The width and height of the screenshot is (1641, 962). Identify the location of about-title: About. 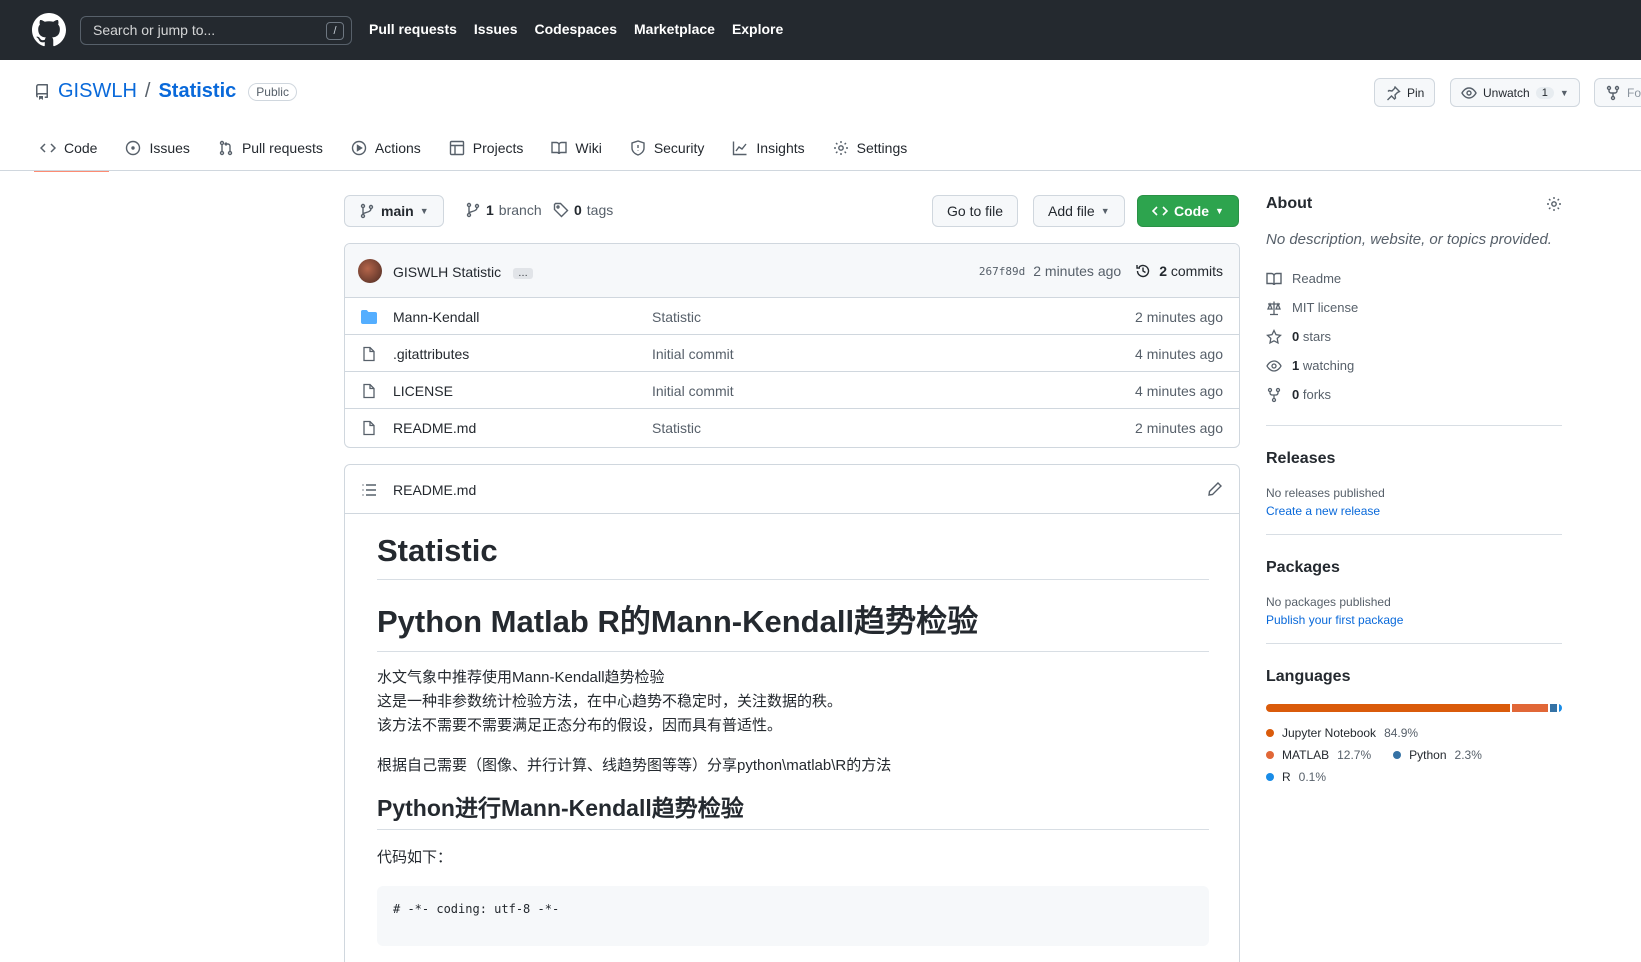
(1289, 203).